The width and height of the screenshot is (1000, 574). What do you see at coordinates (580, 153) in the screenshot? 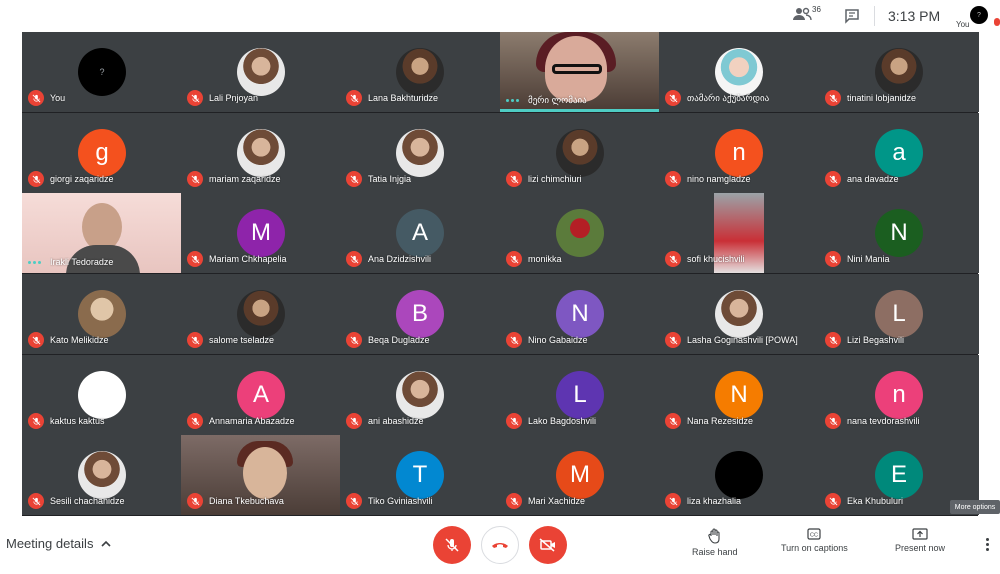
I see `participant-tile: lizi chimchiuri` at bounding box center [580, 153].